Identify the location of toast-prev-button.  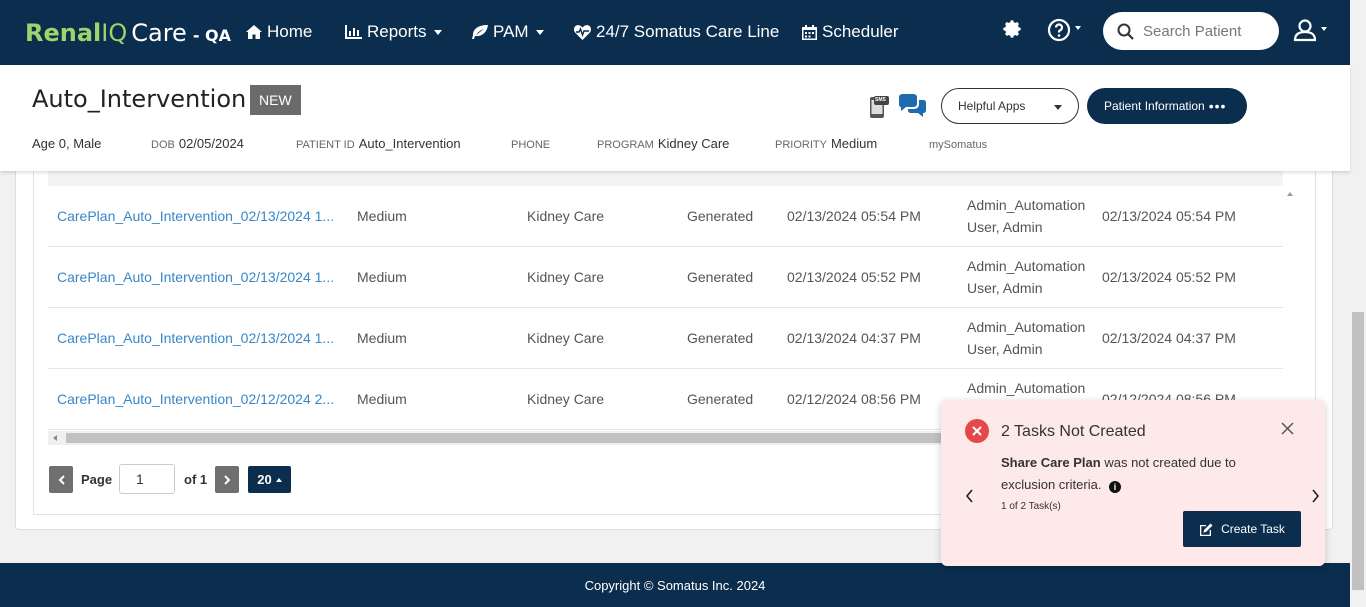
(969, 498).